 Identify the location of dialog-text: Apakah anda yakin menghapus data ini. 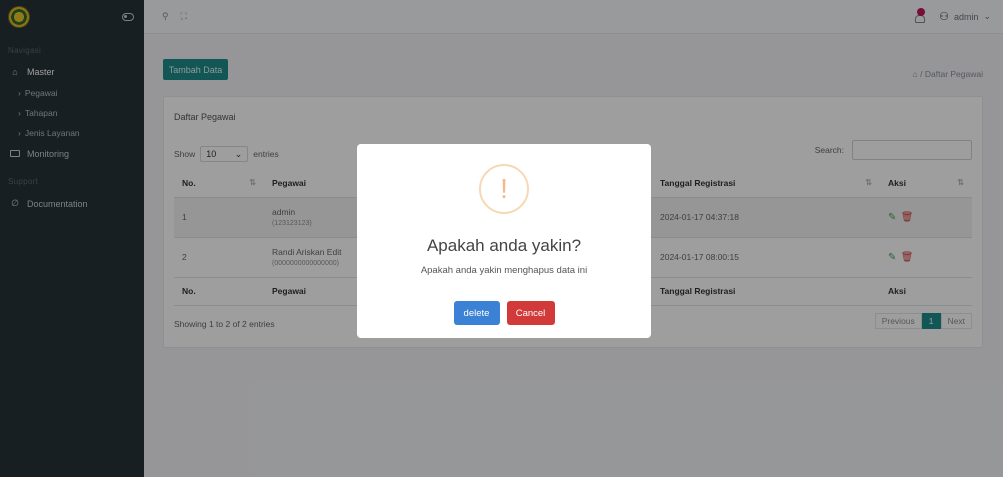
(504, 270).